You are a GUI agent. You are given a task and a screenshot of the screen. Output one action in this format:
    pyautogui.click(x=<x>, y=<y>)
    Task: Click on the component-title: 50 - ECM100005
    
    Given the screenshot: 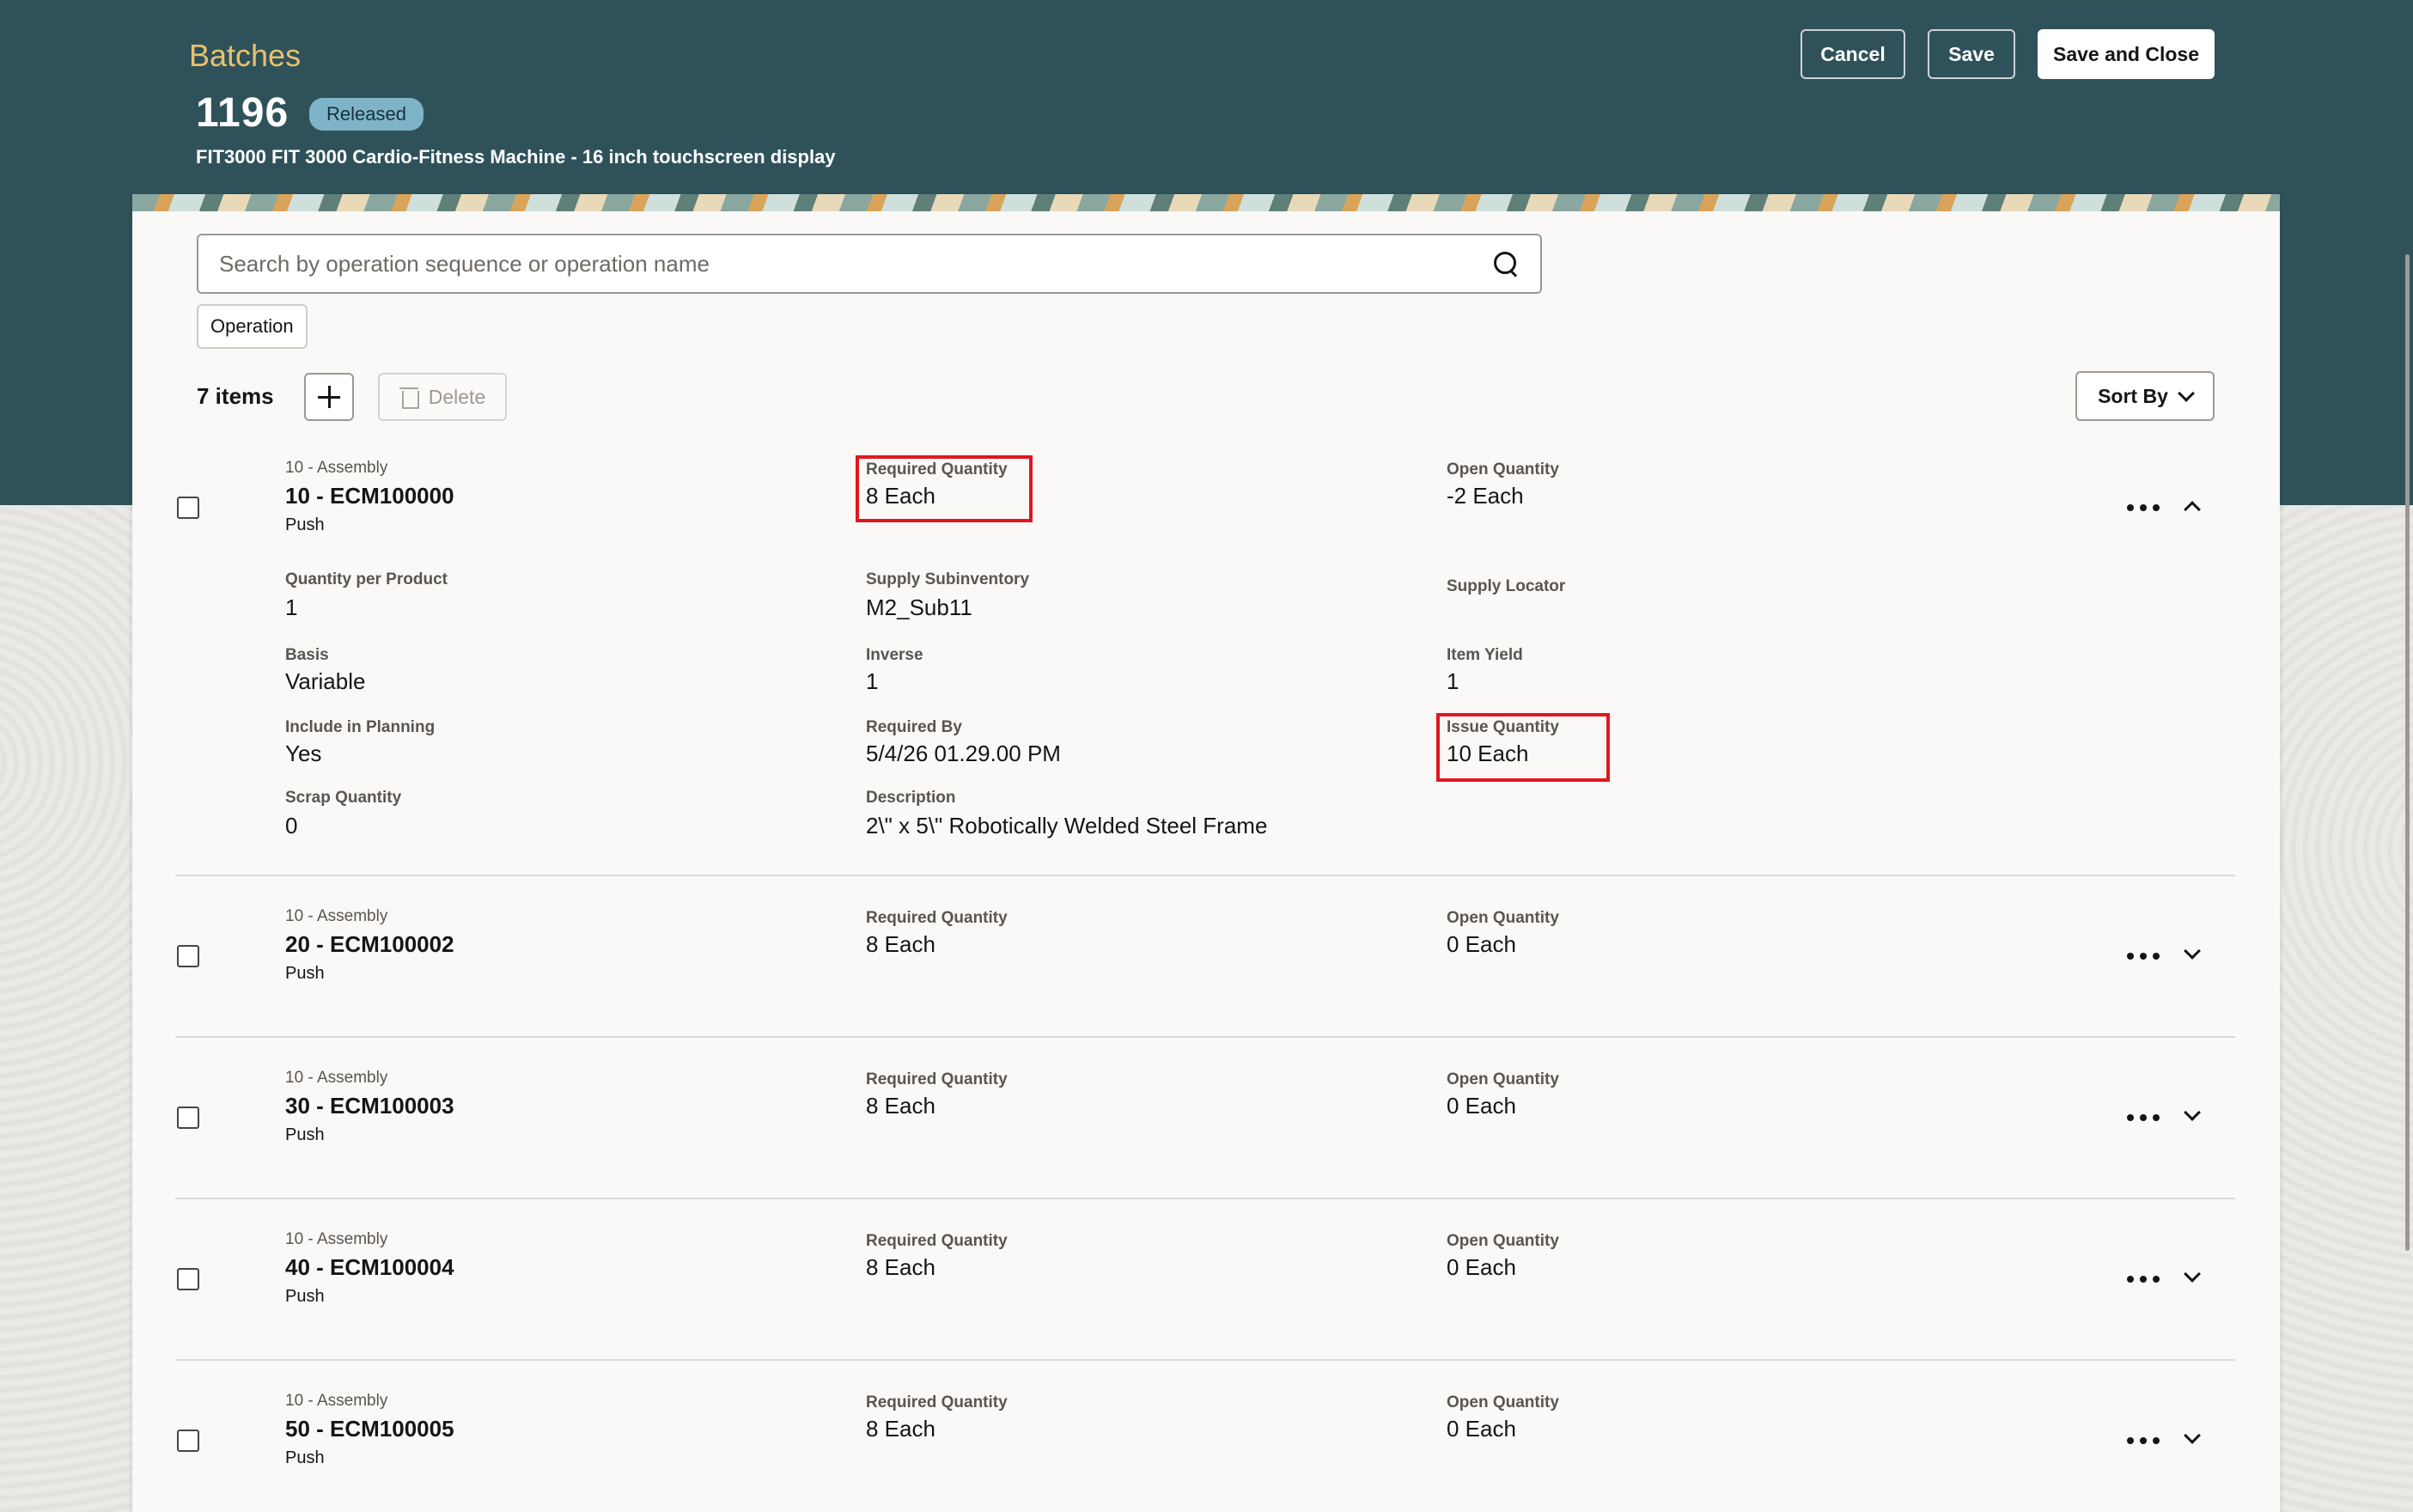 What is the action you would take?
    pyautogui.click(x=369, y=1429)
    